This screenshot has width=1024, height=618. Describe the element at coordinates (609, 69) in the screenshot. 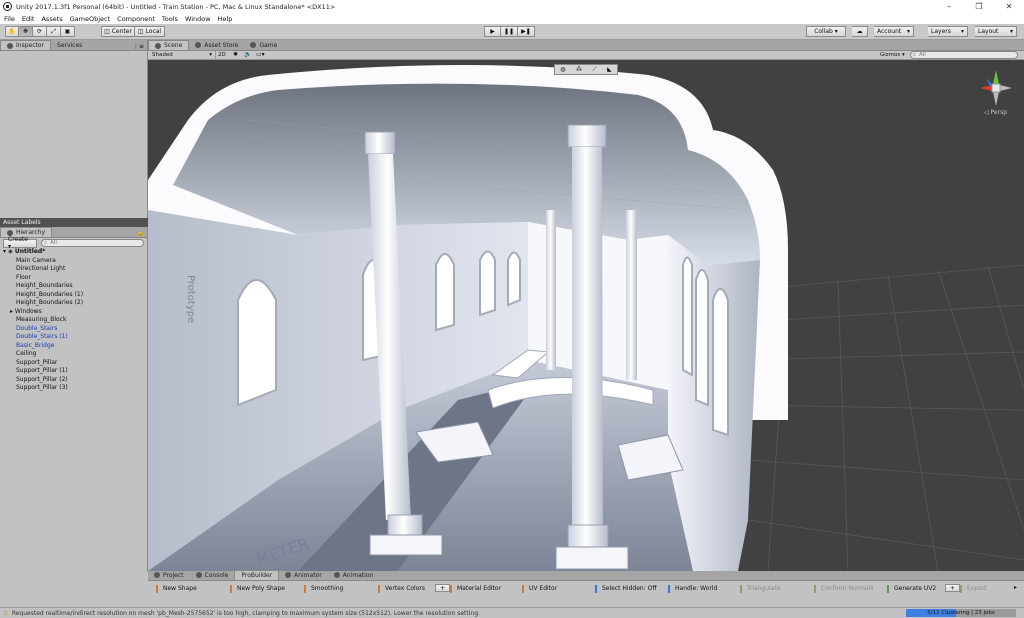

I see `face-select-icon: ◣` at that location.